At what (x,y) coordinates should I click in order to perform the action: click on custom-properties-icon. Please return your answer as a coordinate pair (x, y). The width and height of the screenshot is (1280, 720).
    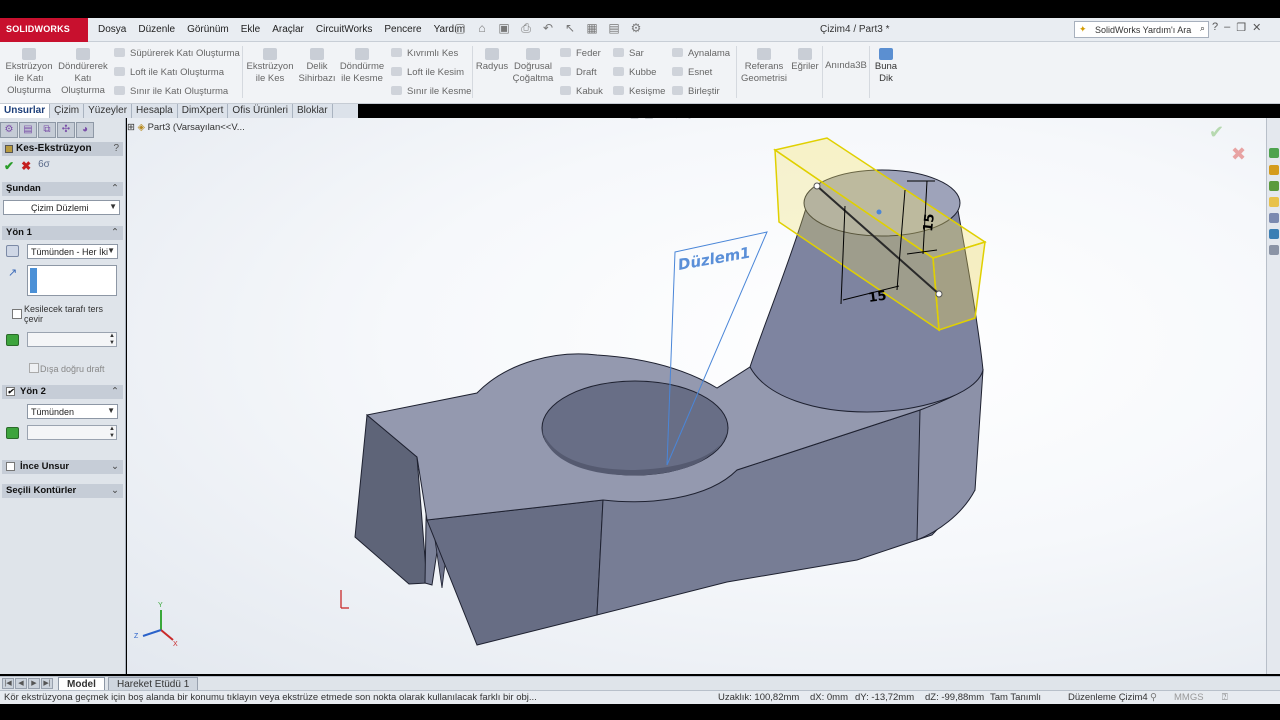
    Looking at the image, I should click on (1274, 250).